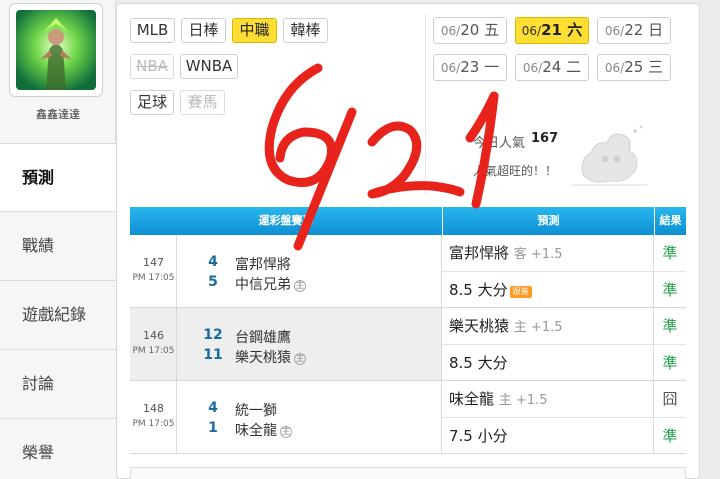 The image size is (720, 479). I want to click on home-score: 5, so click(213, 282).